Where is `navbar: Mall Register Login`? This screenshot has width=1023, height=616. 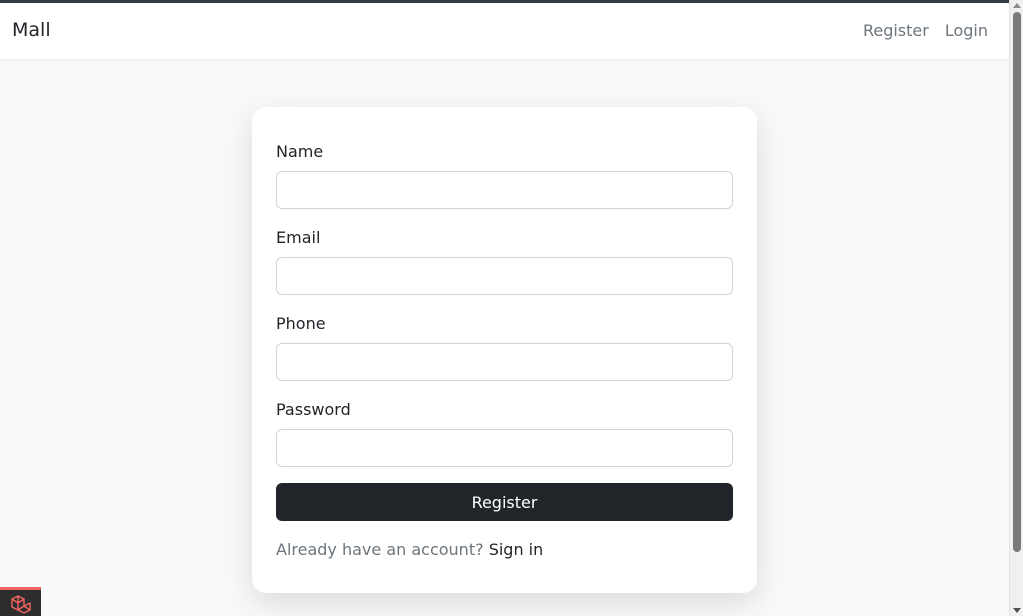 navbar: Mall Register Login is located at coordinates (504, 31).